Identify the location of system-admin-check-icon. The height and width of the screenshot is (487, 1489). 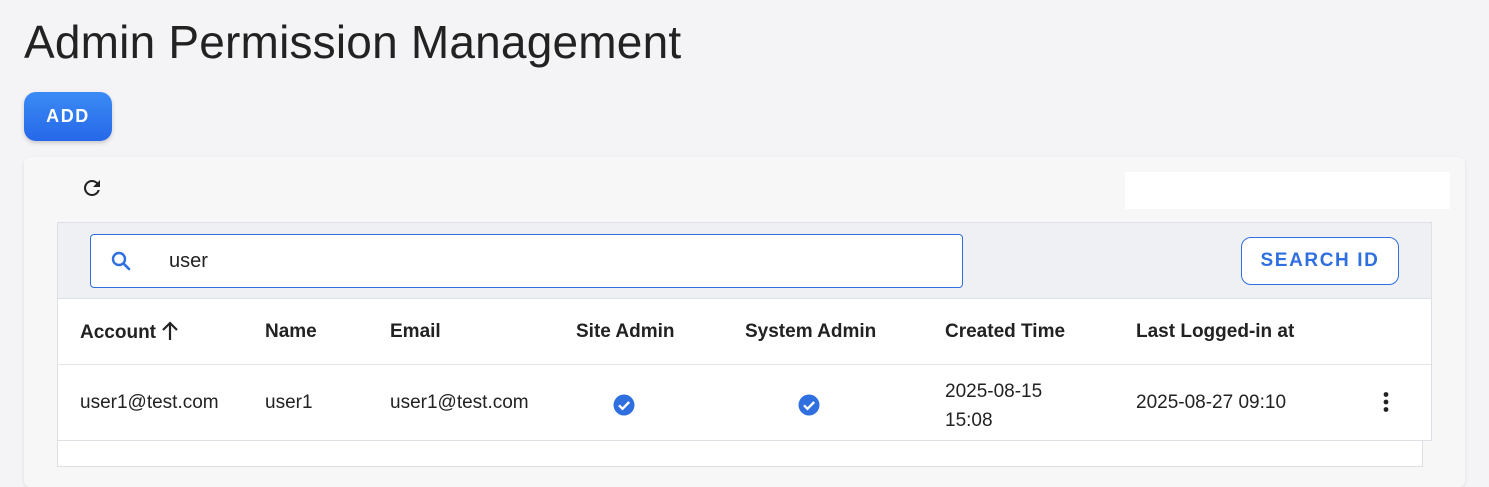
(809, 405).